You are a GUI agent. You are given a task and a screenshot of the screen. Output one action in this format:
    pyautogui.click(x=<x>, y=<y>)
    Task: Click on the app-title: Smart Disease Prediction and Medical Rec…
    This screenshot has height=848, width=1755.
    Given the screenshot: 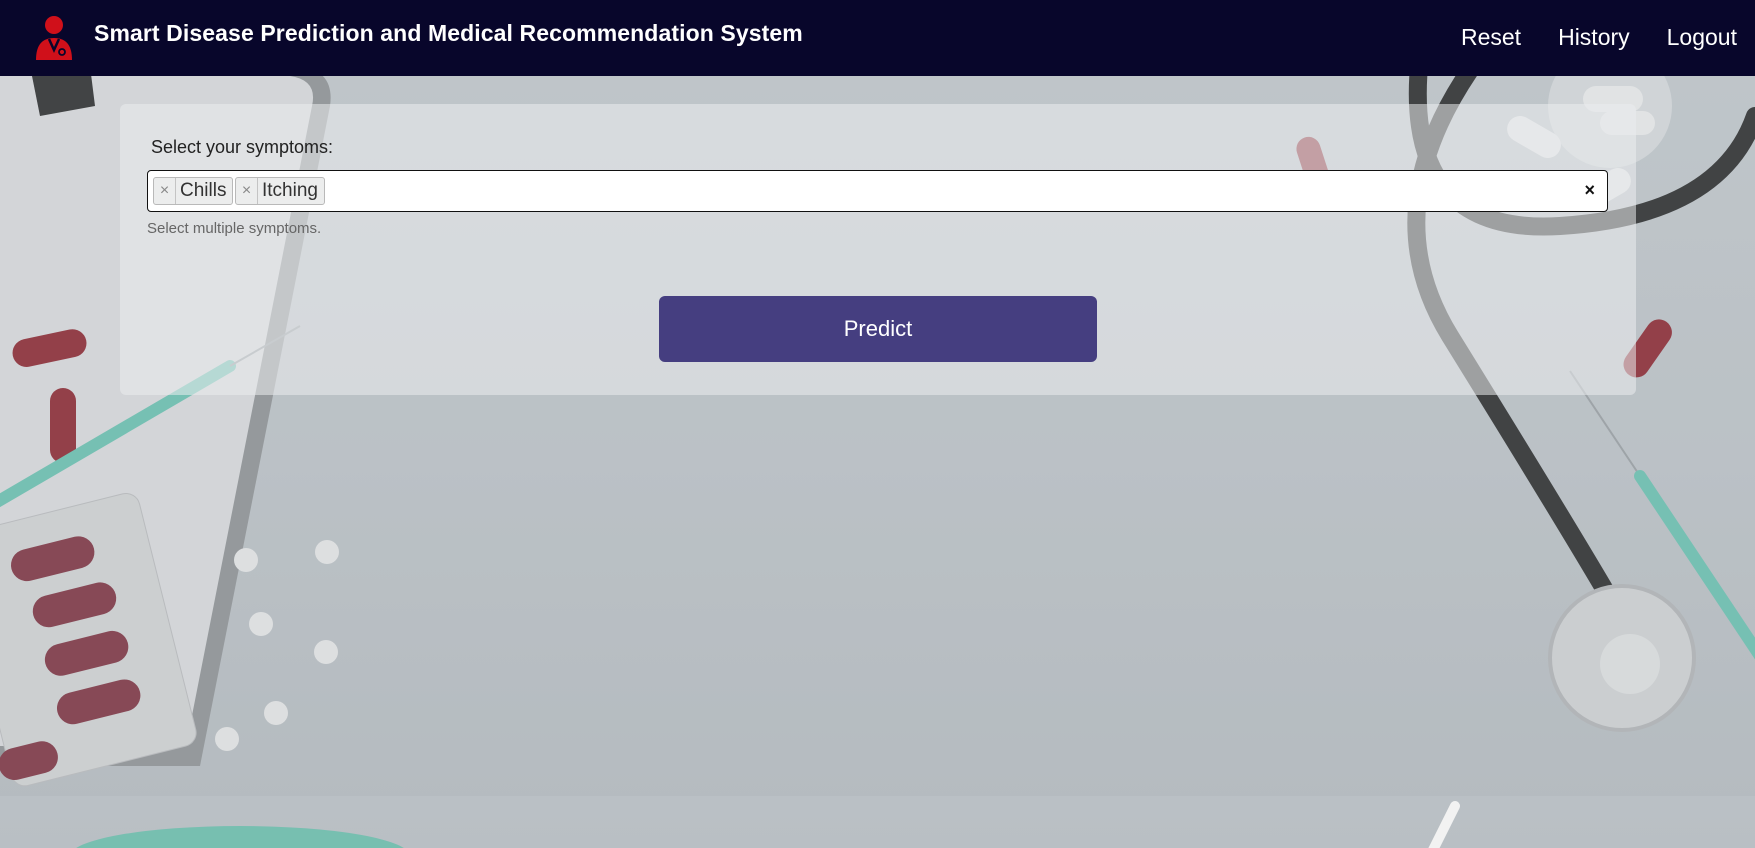 What is the action you would take?
    pyautogui.click(x=448, y=33)
    